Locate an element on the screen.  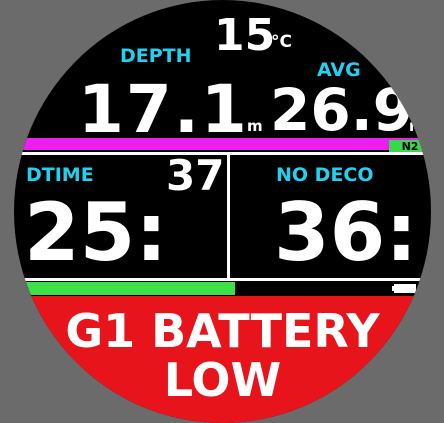
no-deco-label: NO DECO is located at coordinates (325, 175).